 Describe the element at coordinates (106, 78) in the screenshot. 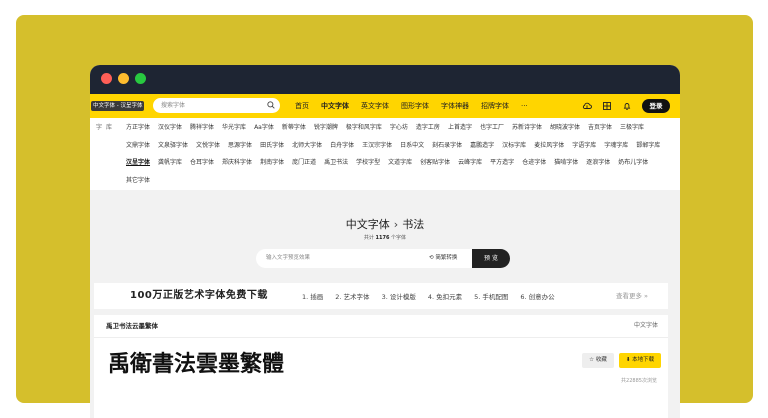

I see `close-window-dot` at that location.